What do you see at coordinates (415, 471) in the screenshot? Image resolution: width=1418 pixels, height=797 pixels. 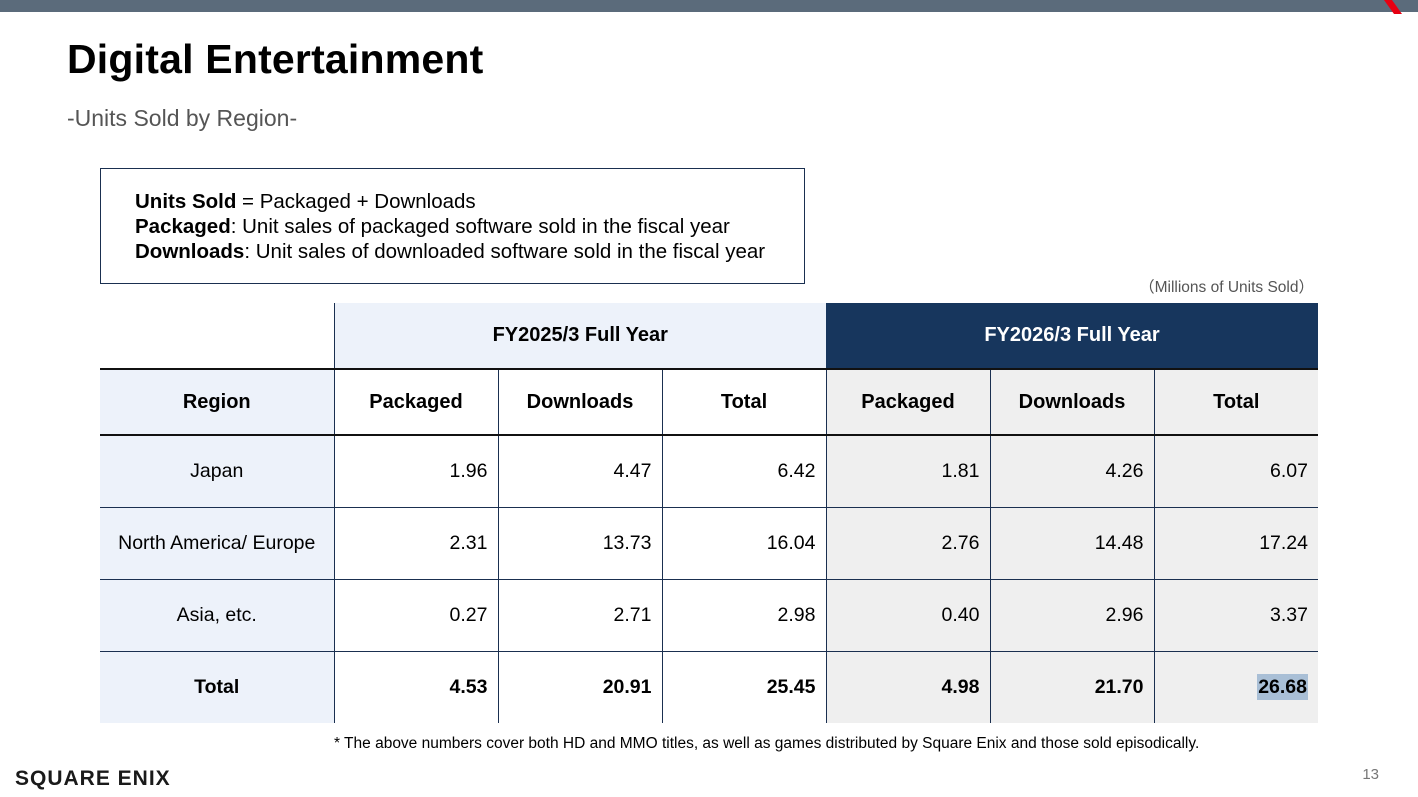 I see `value-cell: 1.96` at bounding box center [415, 471].